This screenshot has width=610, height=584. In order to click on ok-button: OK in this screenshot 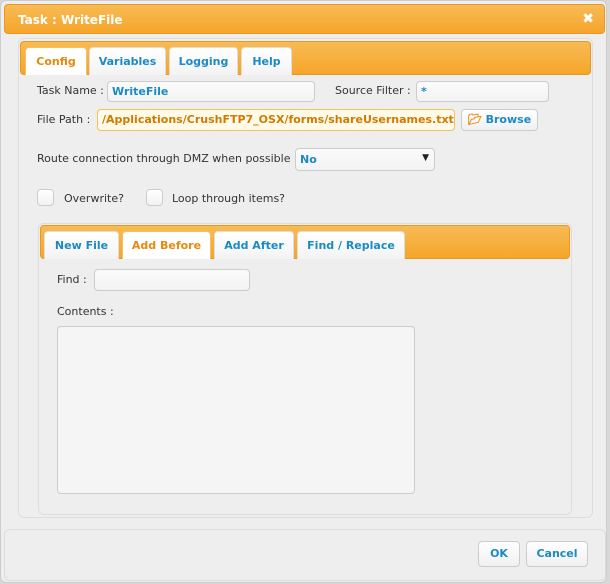, I will do `click(499, 554)`.